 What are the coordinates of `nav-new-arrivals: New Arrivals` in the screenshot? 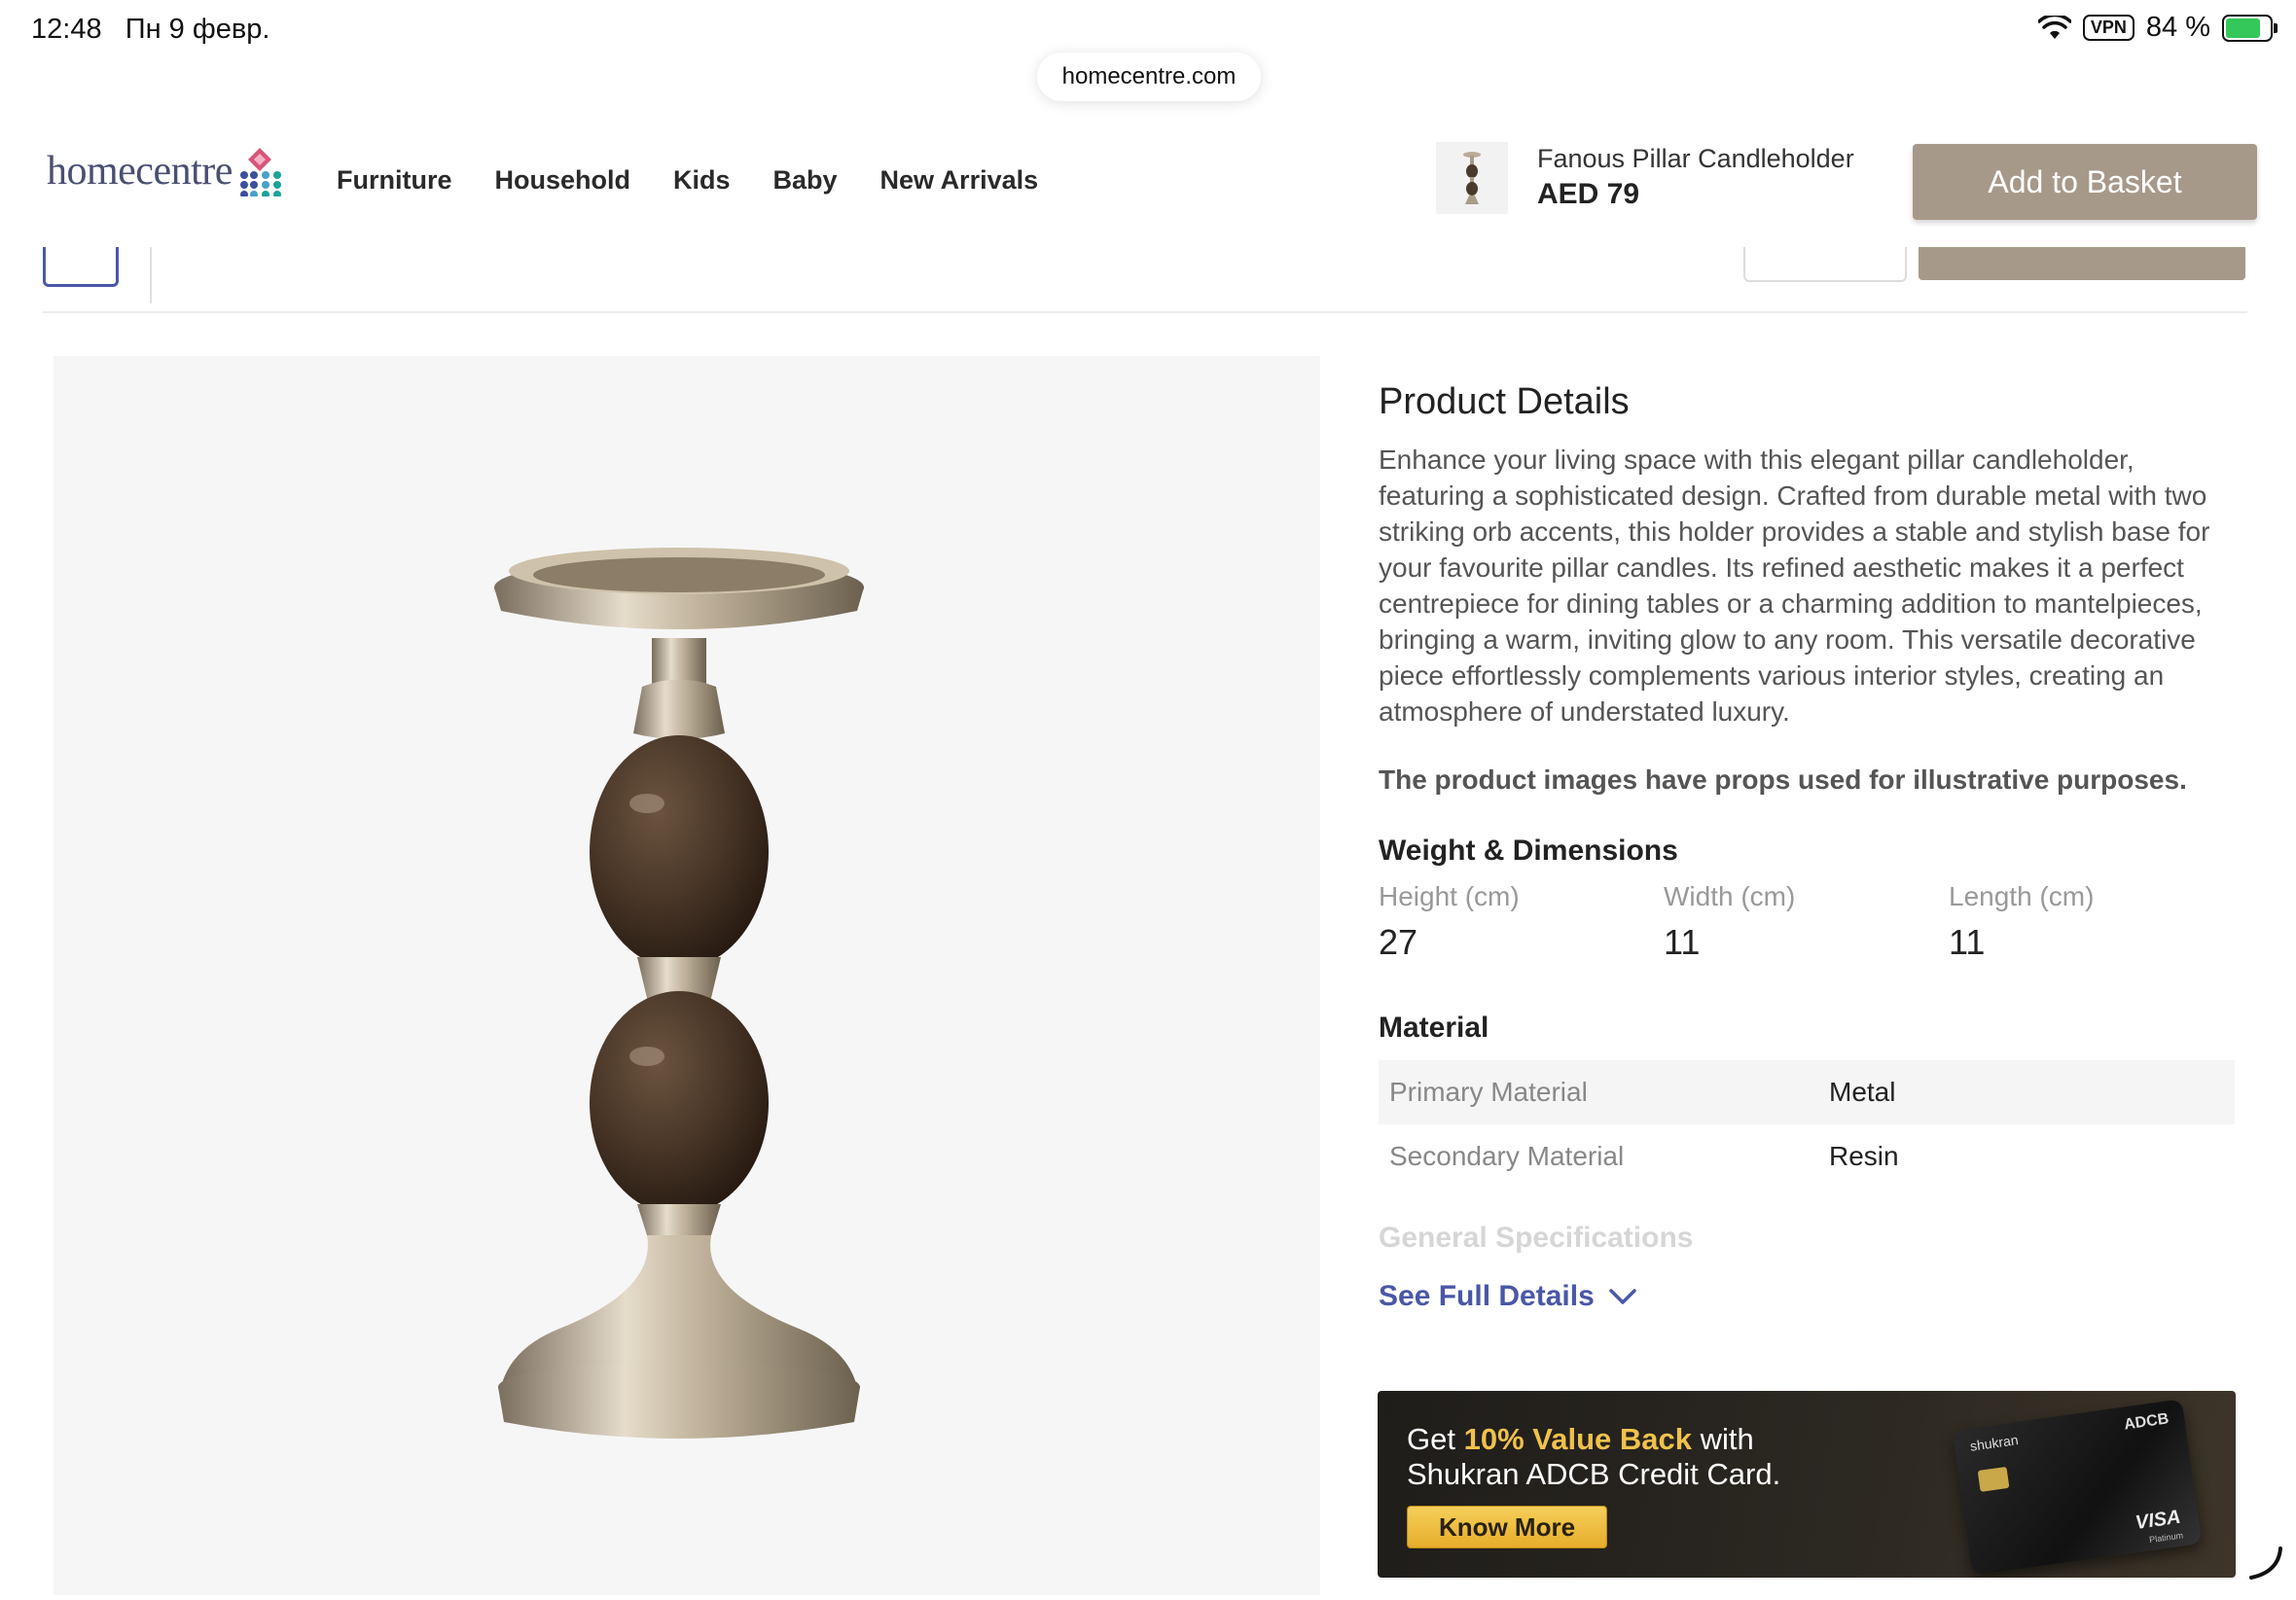 It's located at (959, 180).